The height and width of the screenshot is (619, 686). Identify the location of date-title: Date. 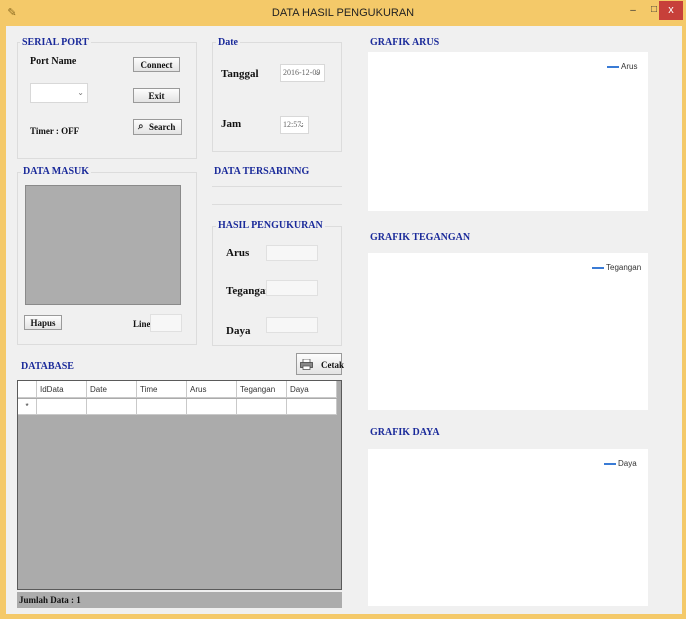
(228, 43).